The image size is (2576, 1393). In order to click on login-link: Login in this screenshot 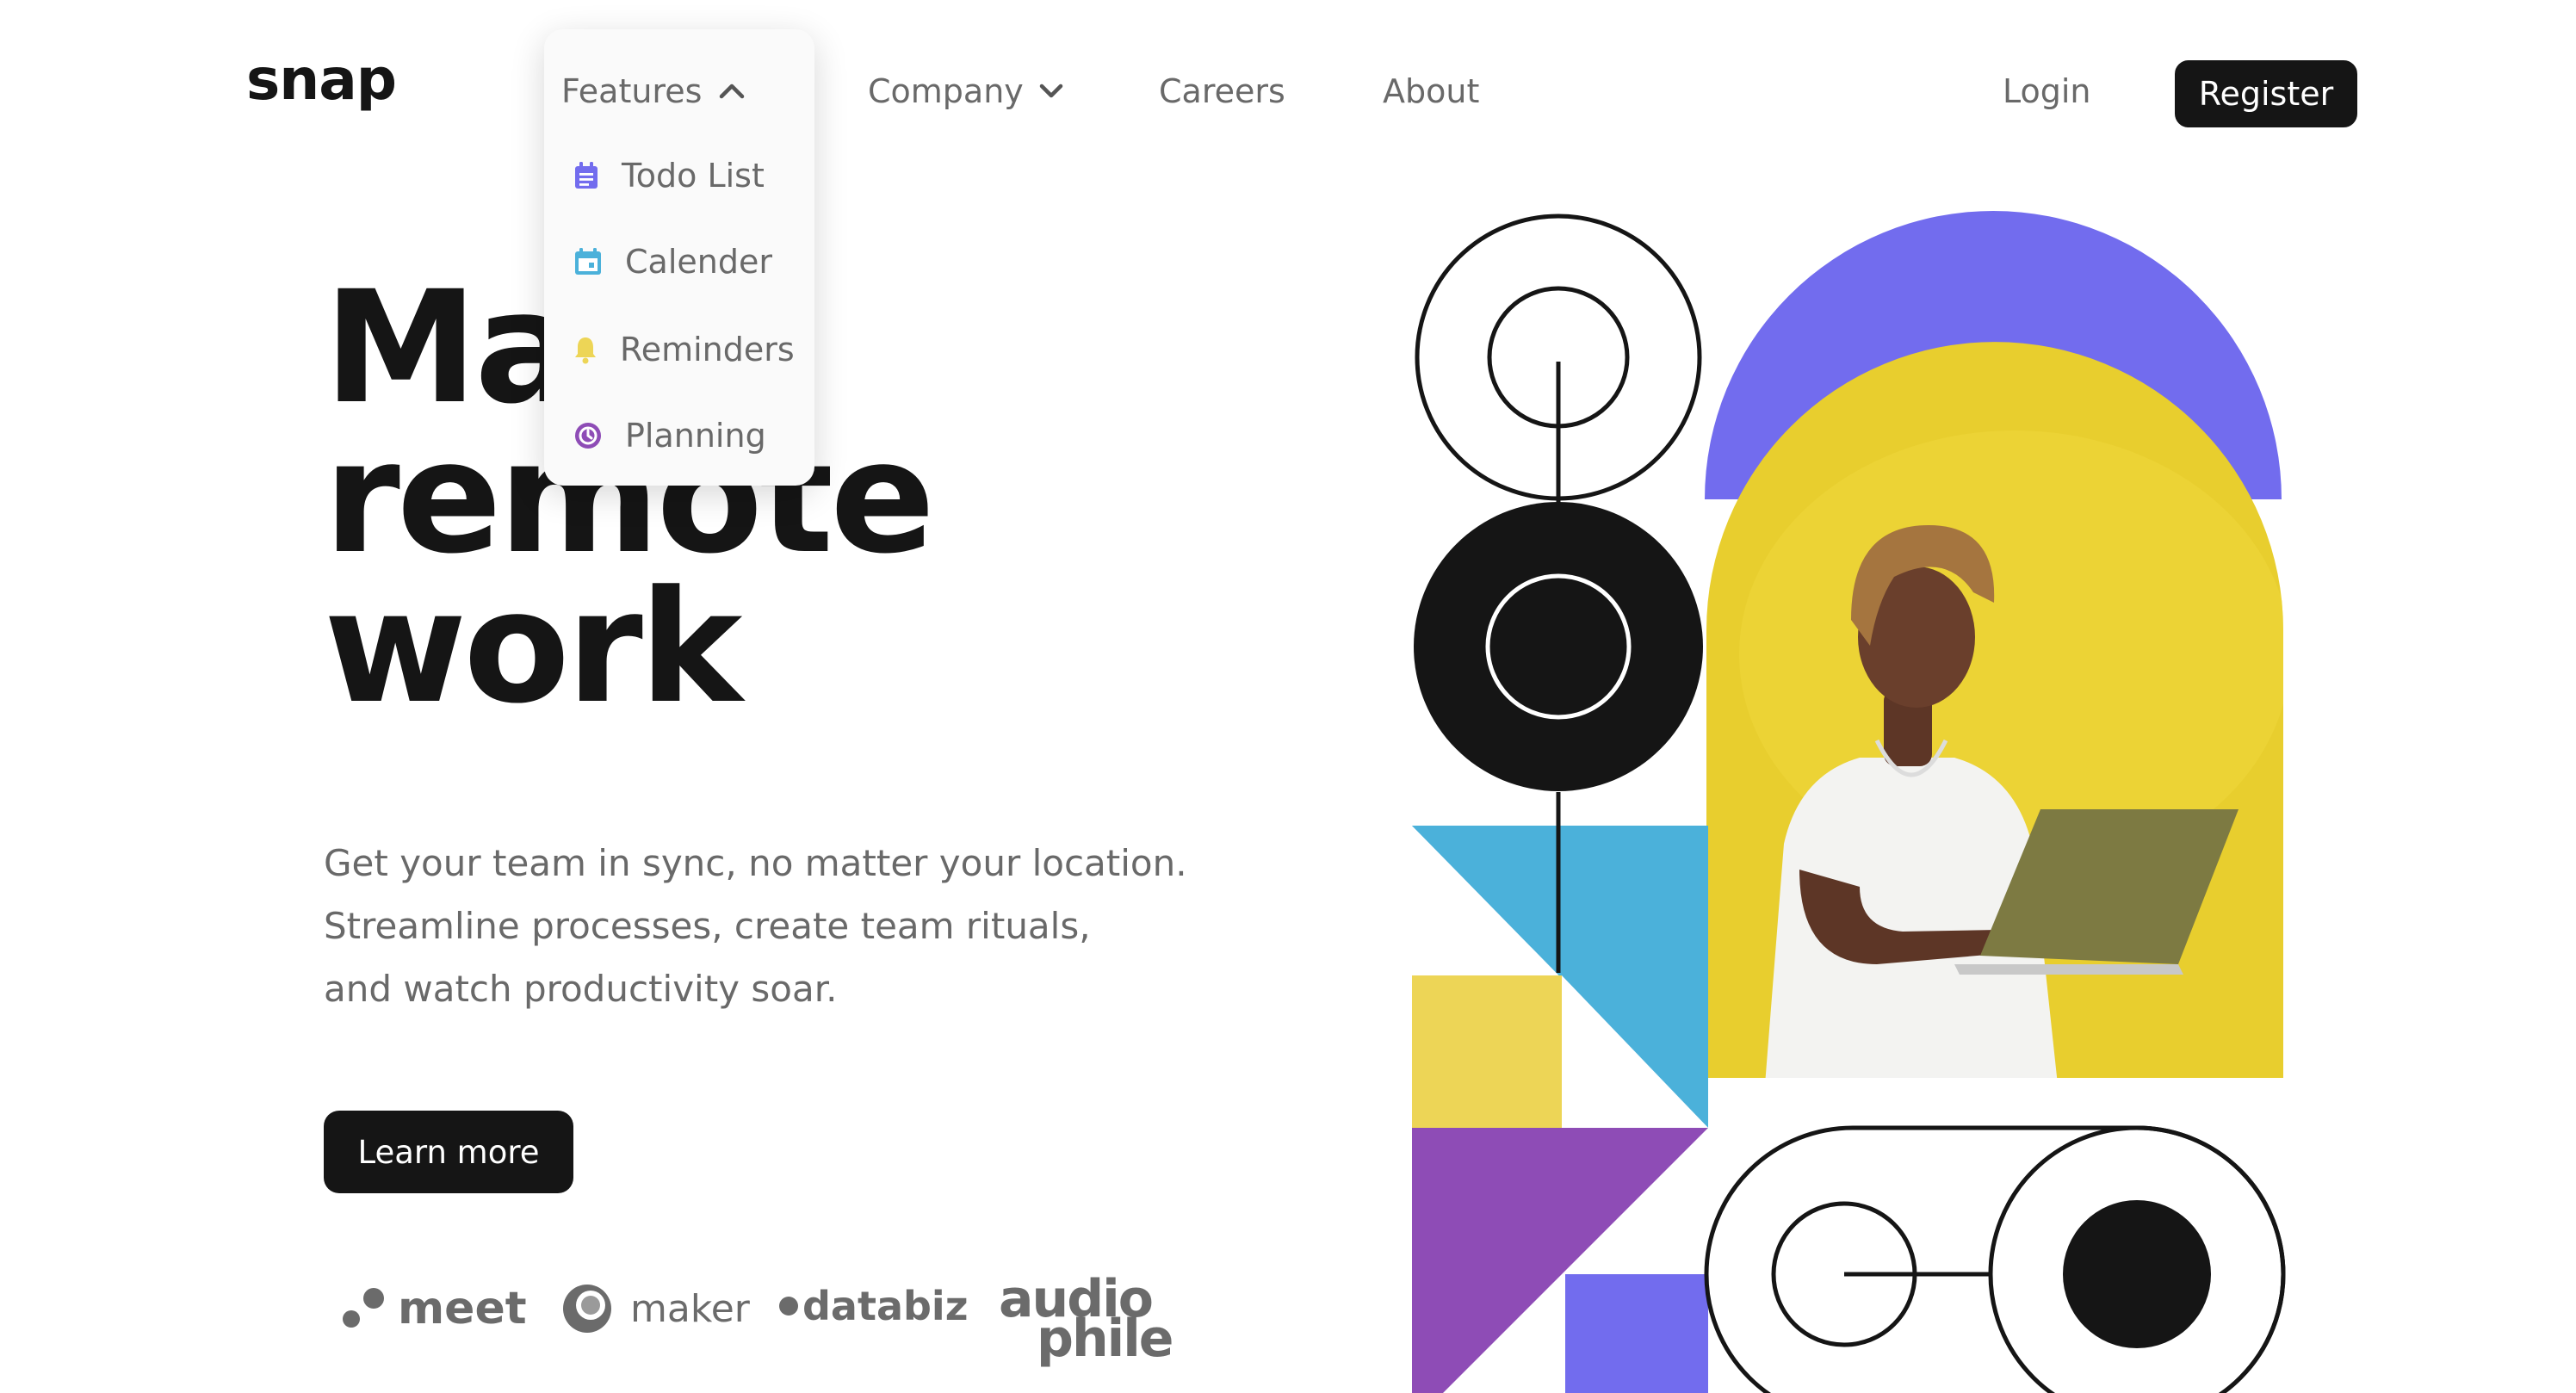, I will do `click(2047, 91)`.